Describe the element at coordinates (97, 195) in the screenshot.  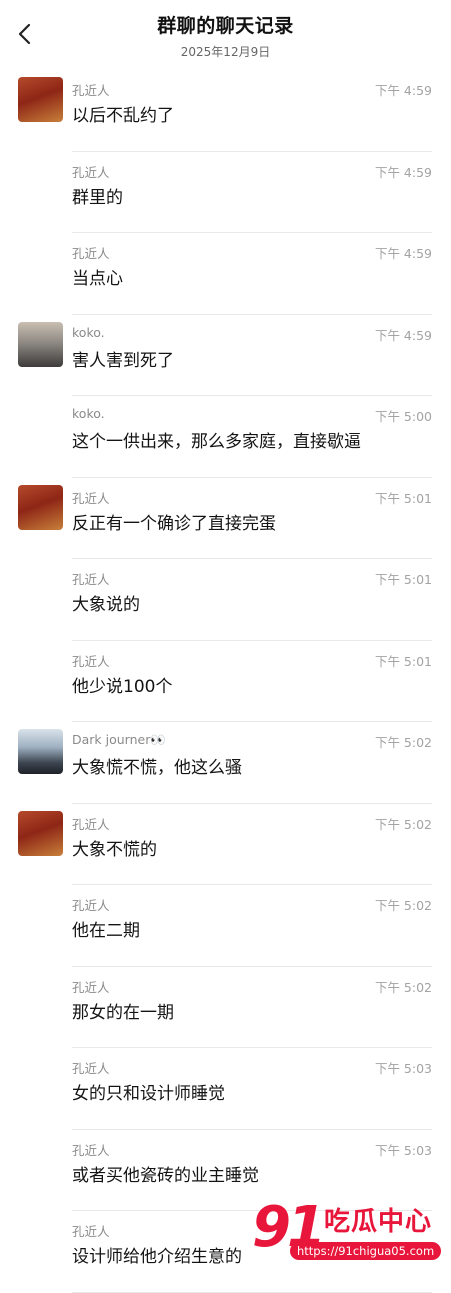
I see `message-text: 群里的` at that location.